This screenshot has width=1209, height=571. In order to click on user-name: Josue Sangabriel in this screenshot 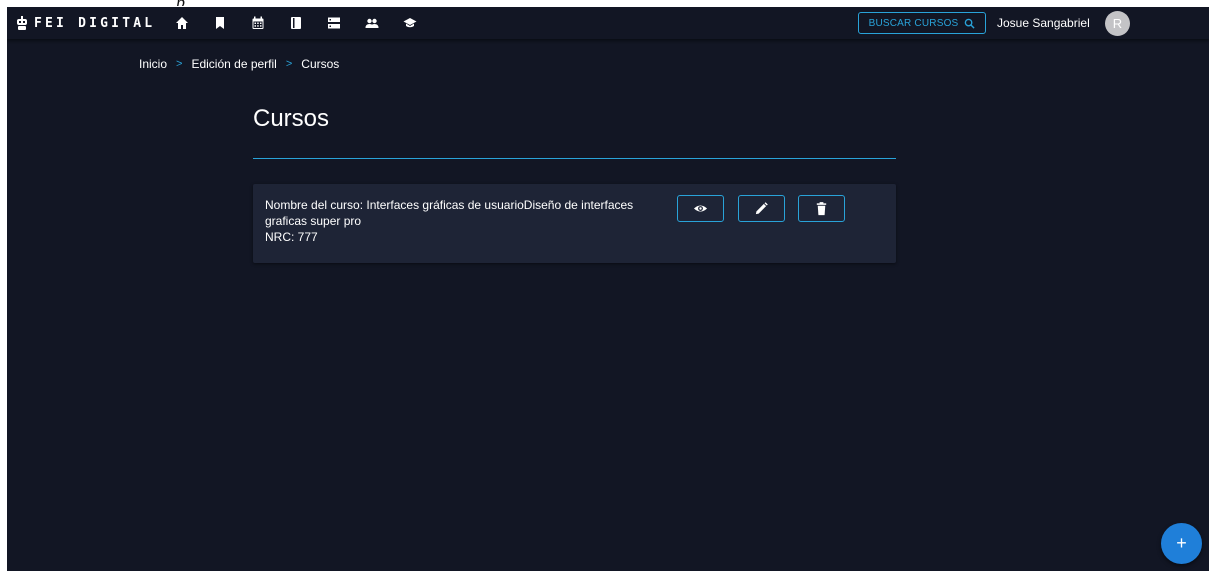, I will do `click(1043, 23)`.